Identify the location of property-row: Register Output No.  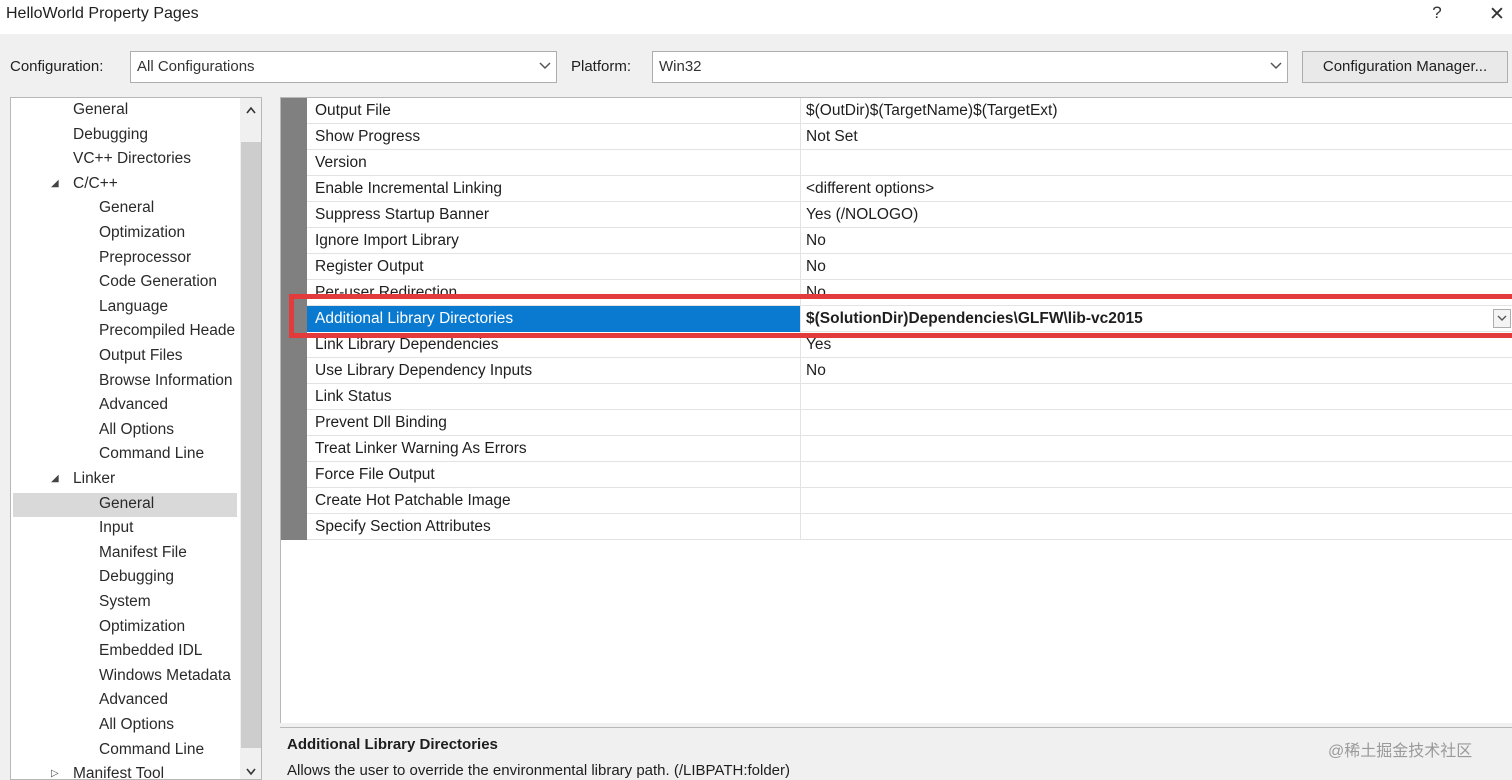
(909, 267).